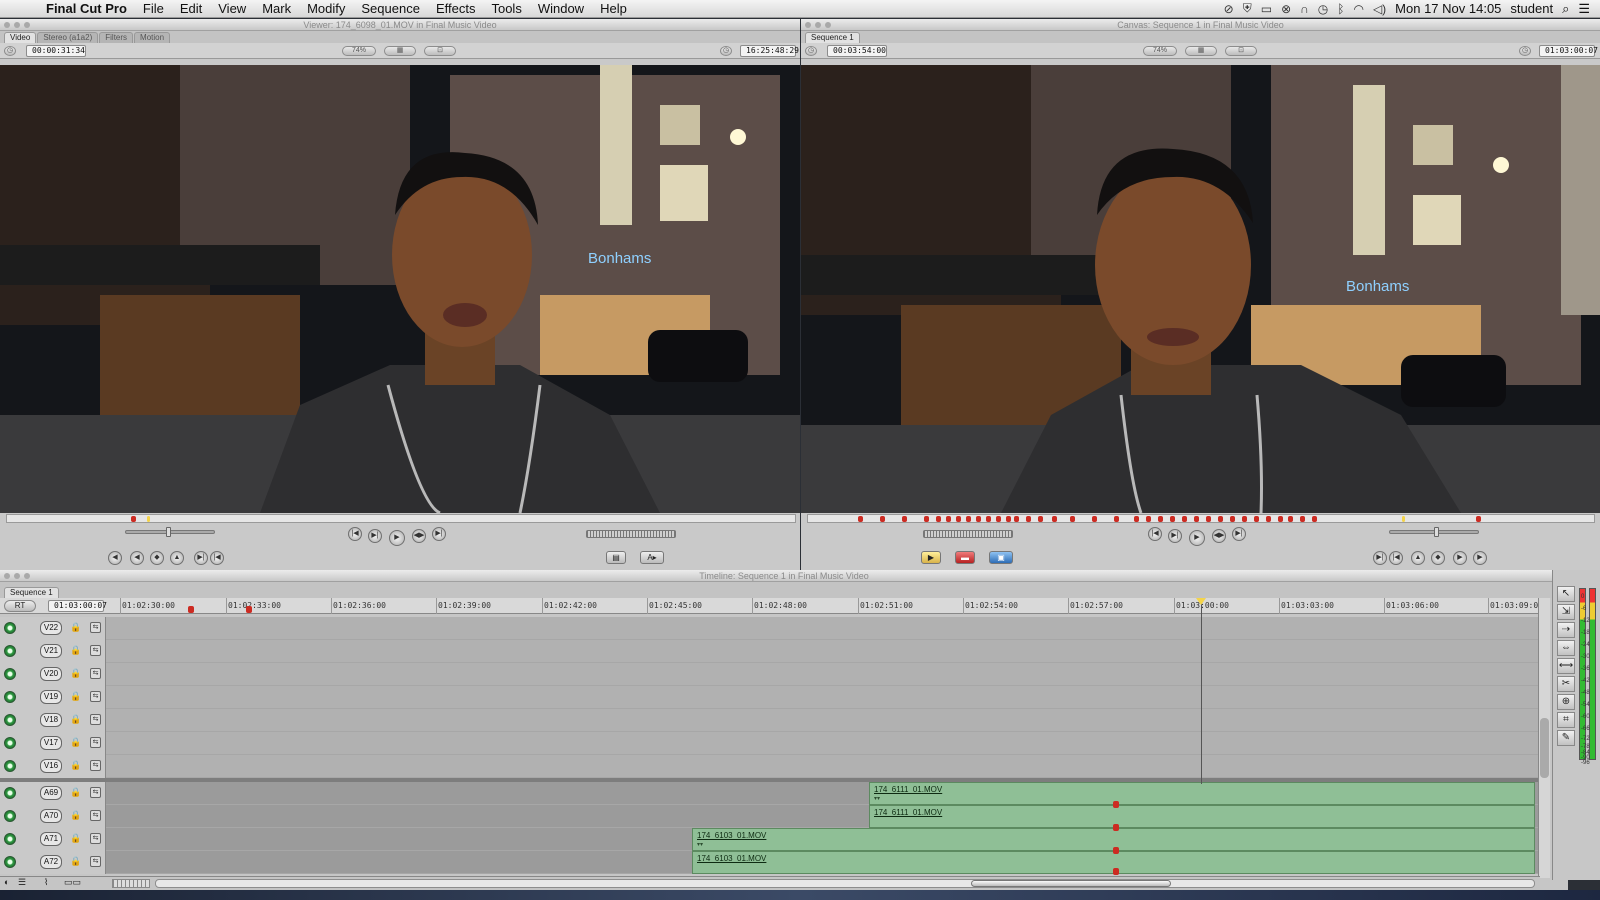  Describe the element at coordinates (86, 9) in the screenshot. I see `menu-app: Final Cut Pro` at that location.